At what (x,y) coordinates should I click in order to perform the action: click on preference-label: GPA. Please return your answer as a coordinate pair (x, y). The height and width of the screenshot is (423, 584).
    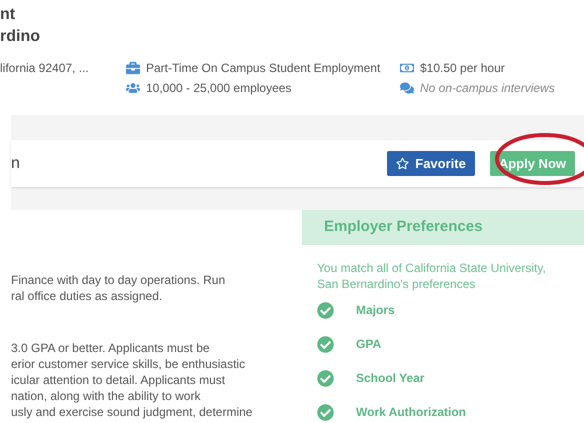
    Looking at the image, I should click on (369, 344).